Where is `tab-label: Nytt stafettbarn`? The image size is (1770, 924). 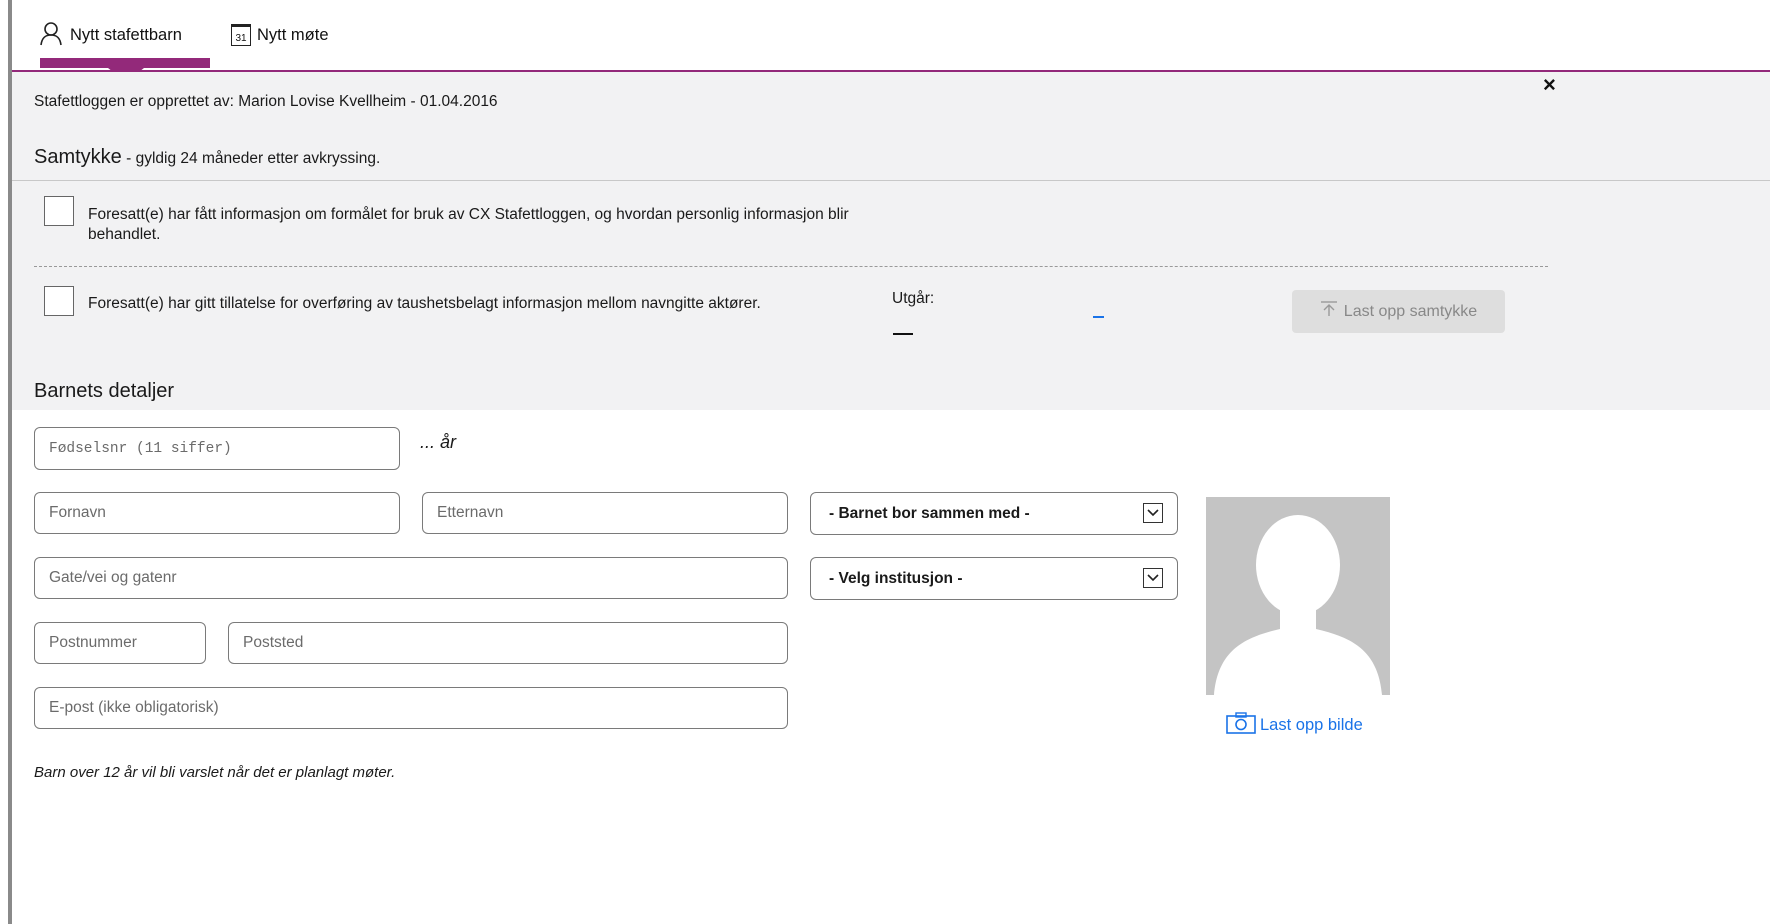 tab-label: Nytt stafettbarn is located at coordinates (126, 34).